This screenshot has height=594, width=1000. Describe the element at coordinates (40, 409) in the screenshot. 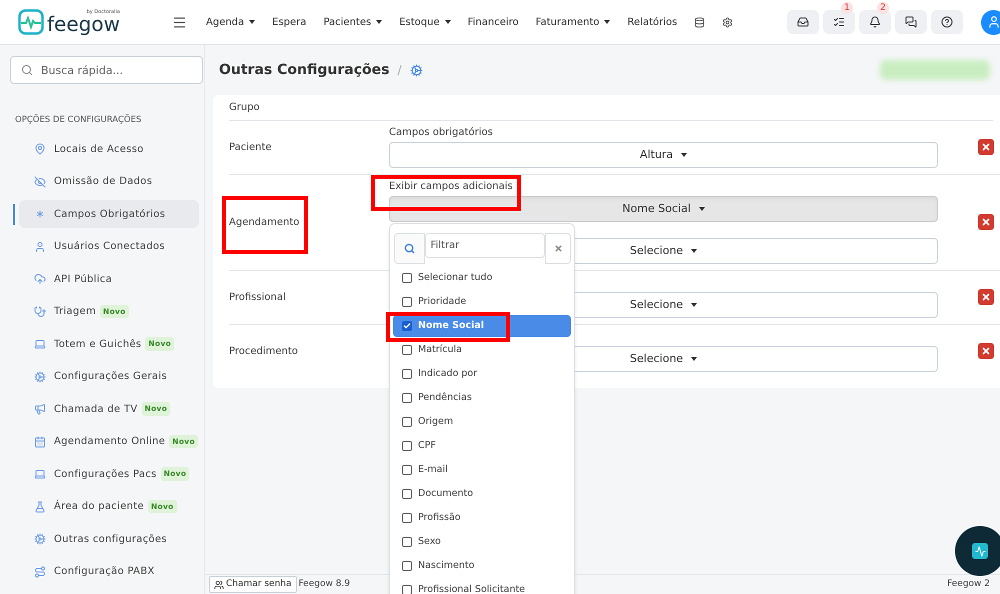

I see `megaphone-icon` at that location.